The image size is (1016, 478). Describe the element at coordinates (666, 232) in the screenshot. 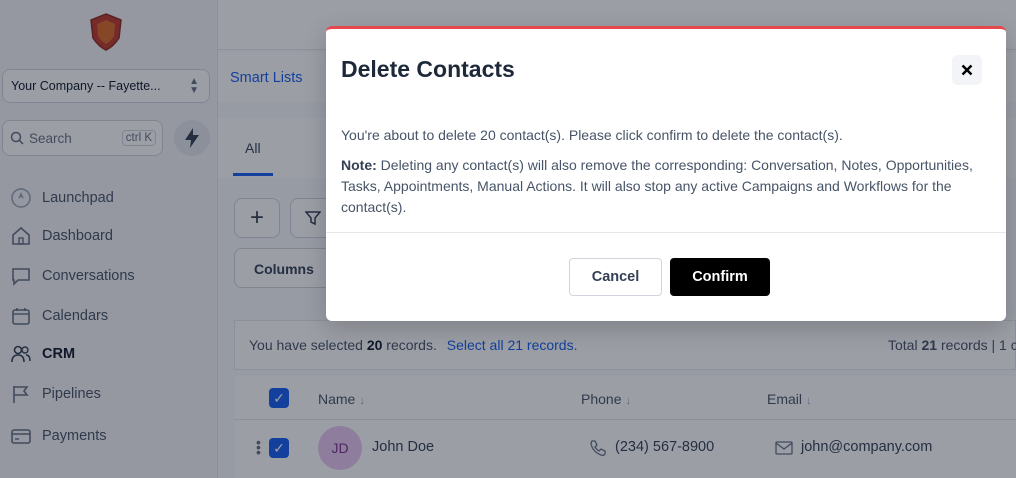

I see `dialog-divider` at that location.